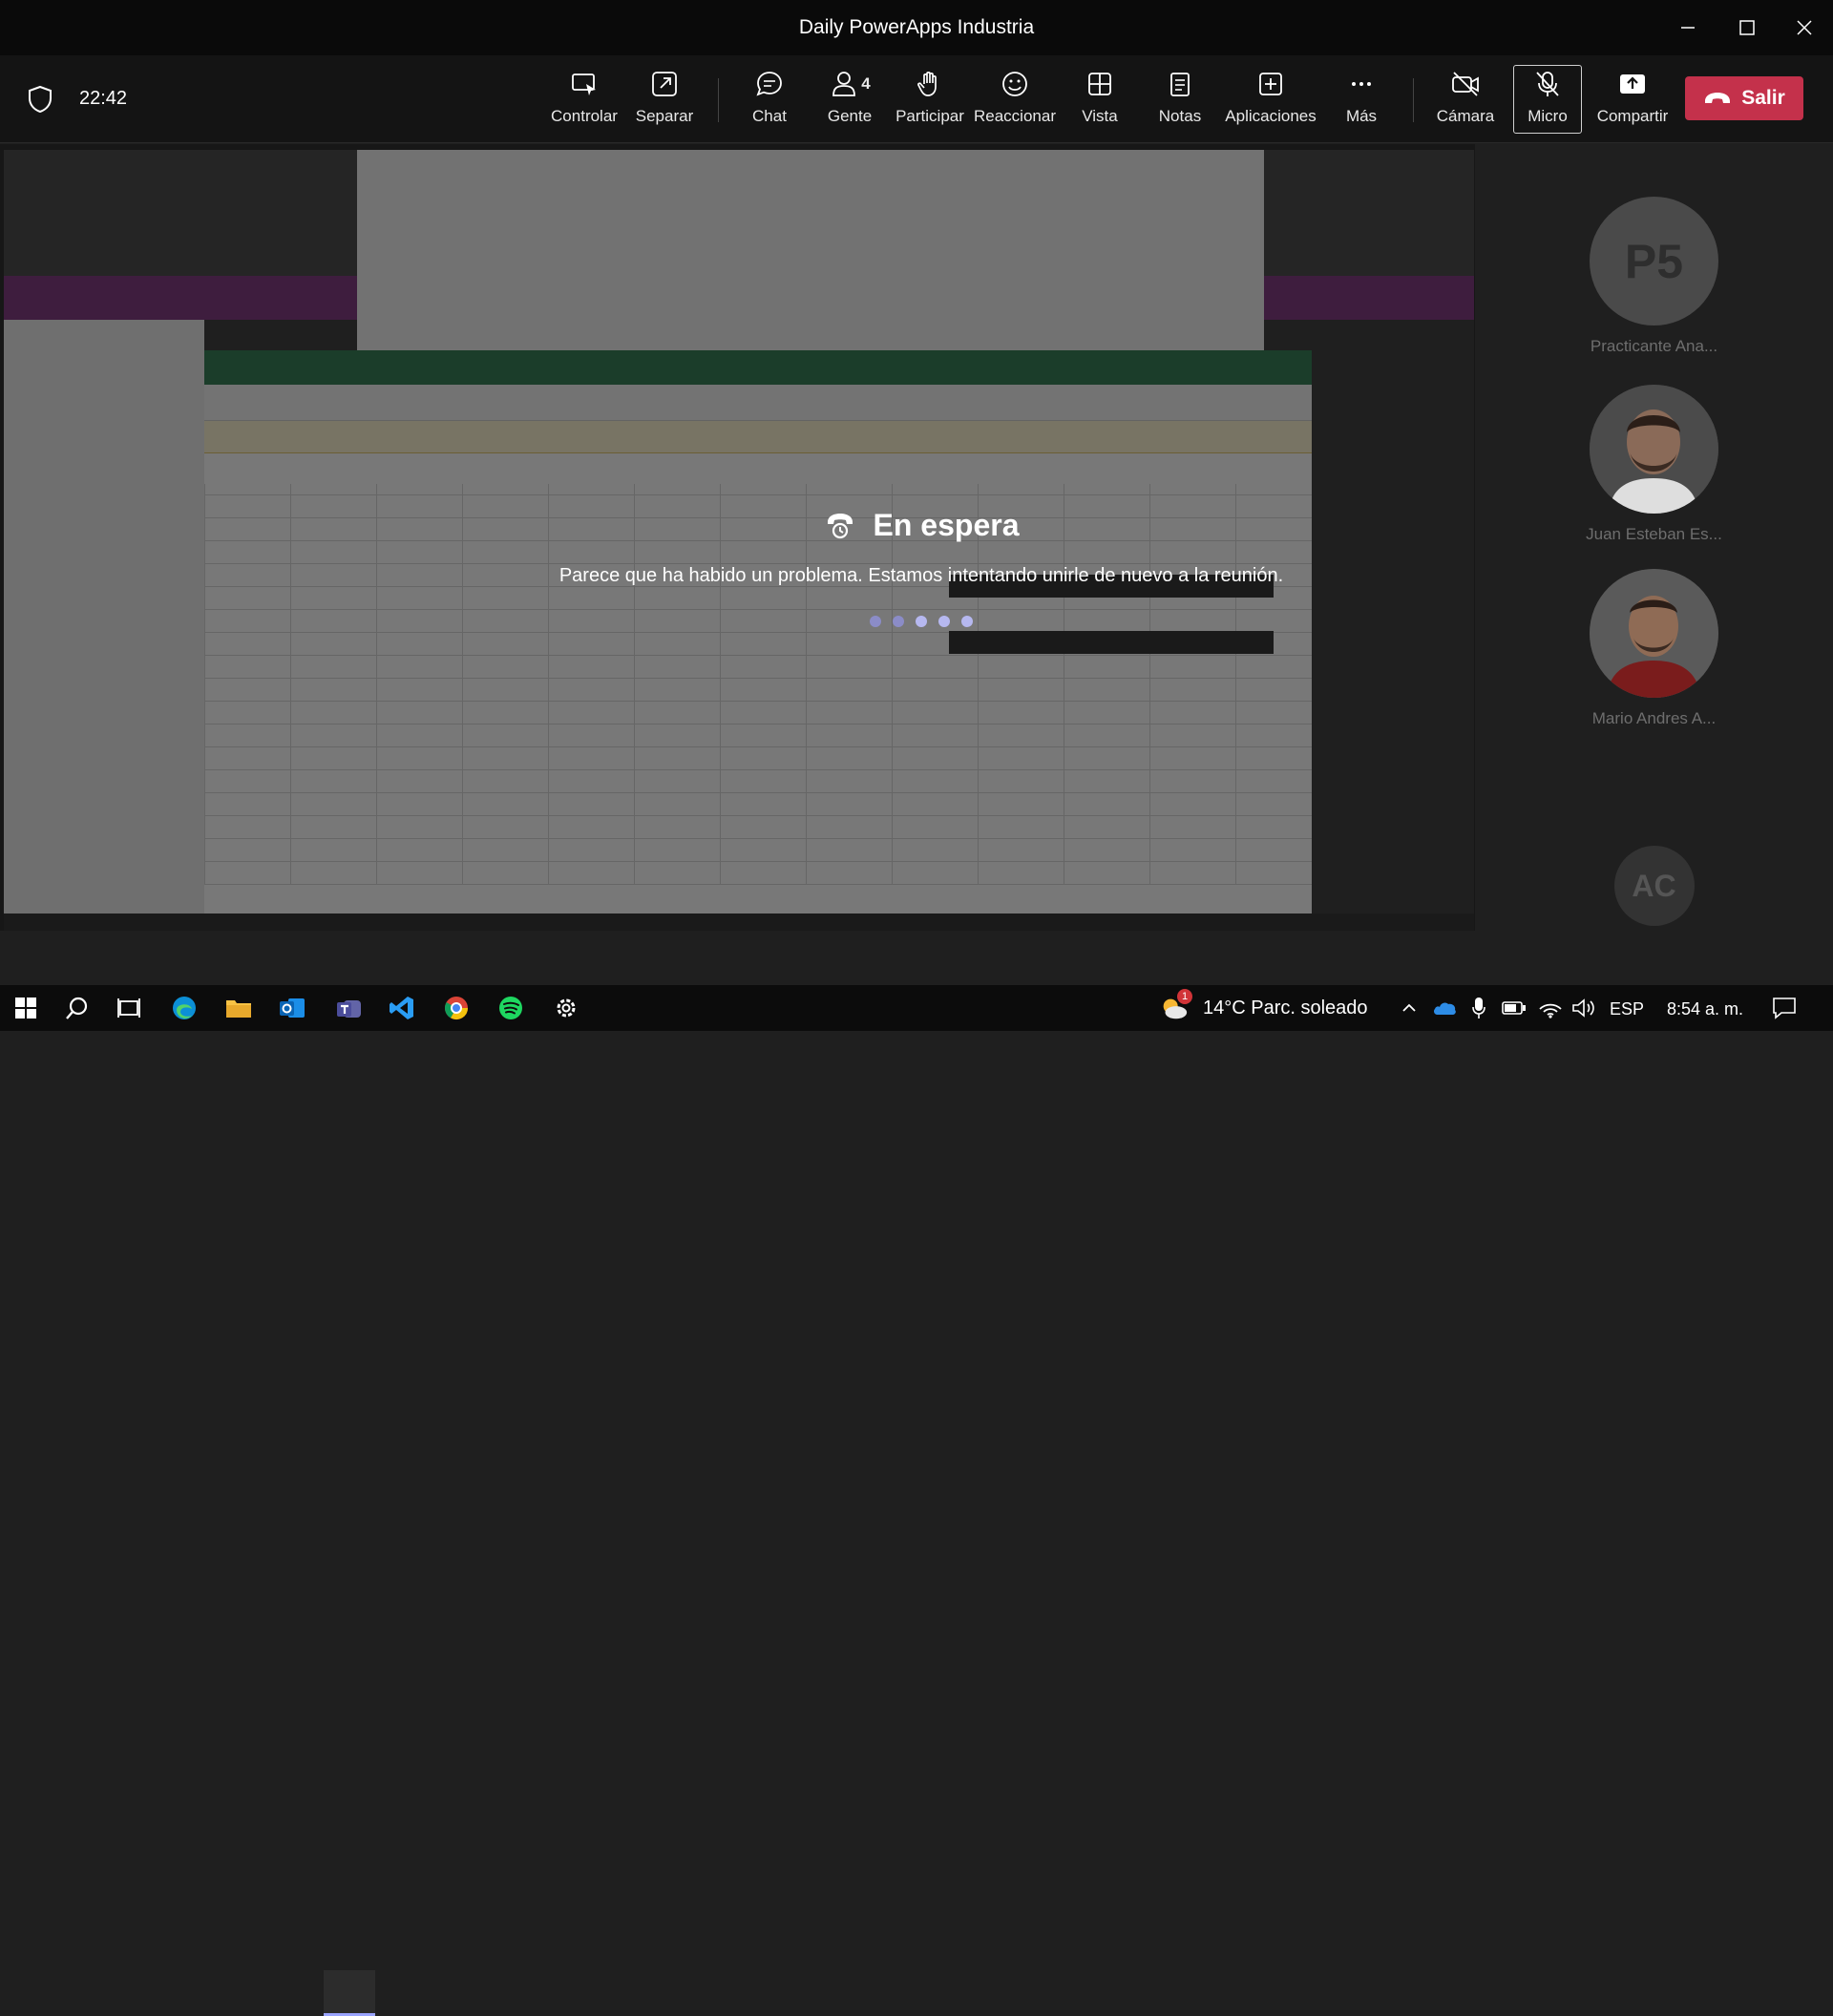 This screenshot has width=1833, height=2016. Describe the element at coordinates (1466, 102) in the screenshot. I see `camera-button: Cámara` at that location.